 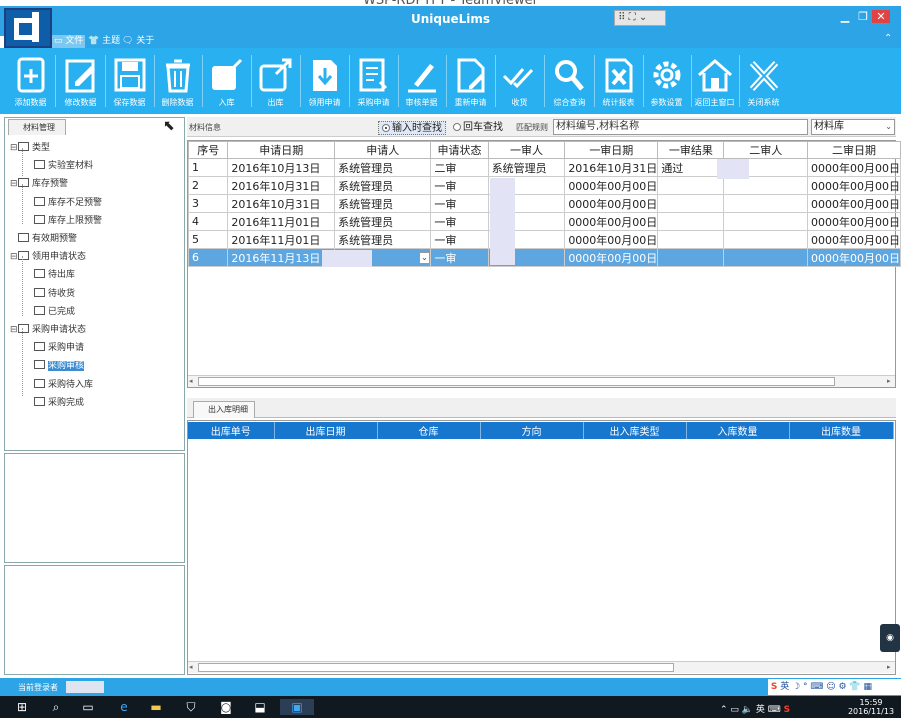 What do you see at coordinates (80, 82) in the screenshot?
I see `toolbar-button-2: 修改数据` at bounding box center [80, 82].